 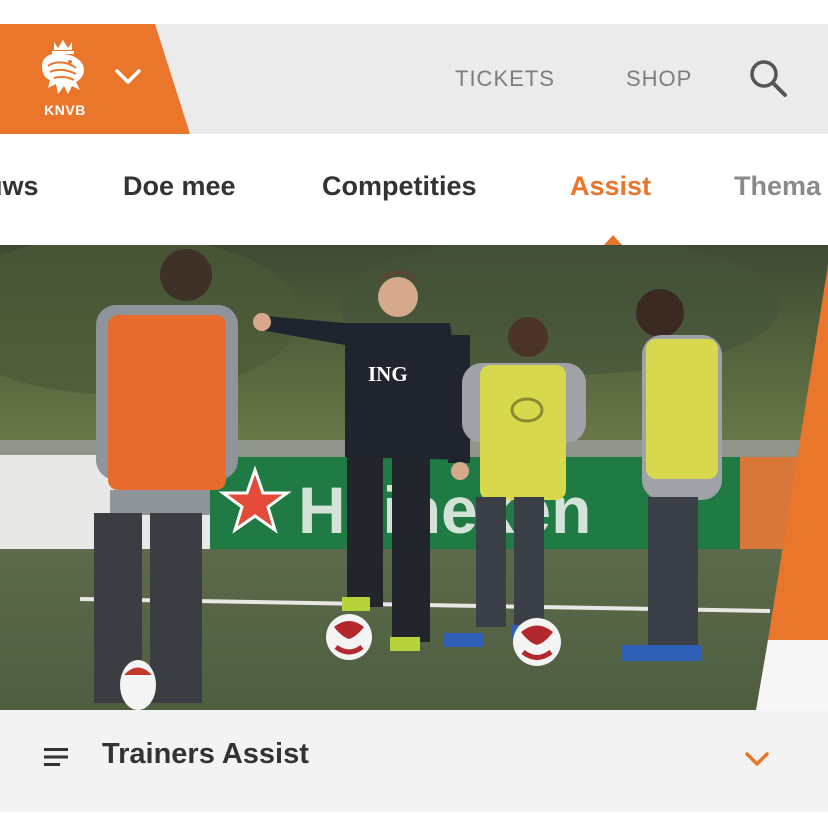 What do you see at coordinates (205, 754) in the screenshot?
I see `sub-nav-title: Trainers Assist` at bounding box center [205, 754].